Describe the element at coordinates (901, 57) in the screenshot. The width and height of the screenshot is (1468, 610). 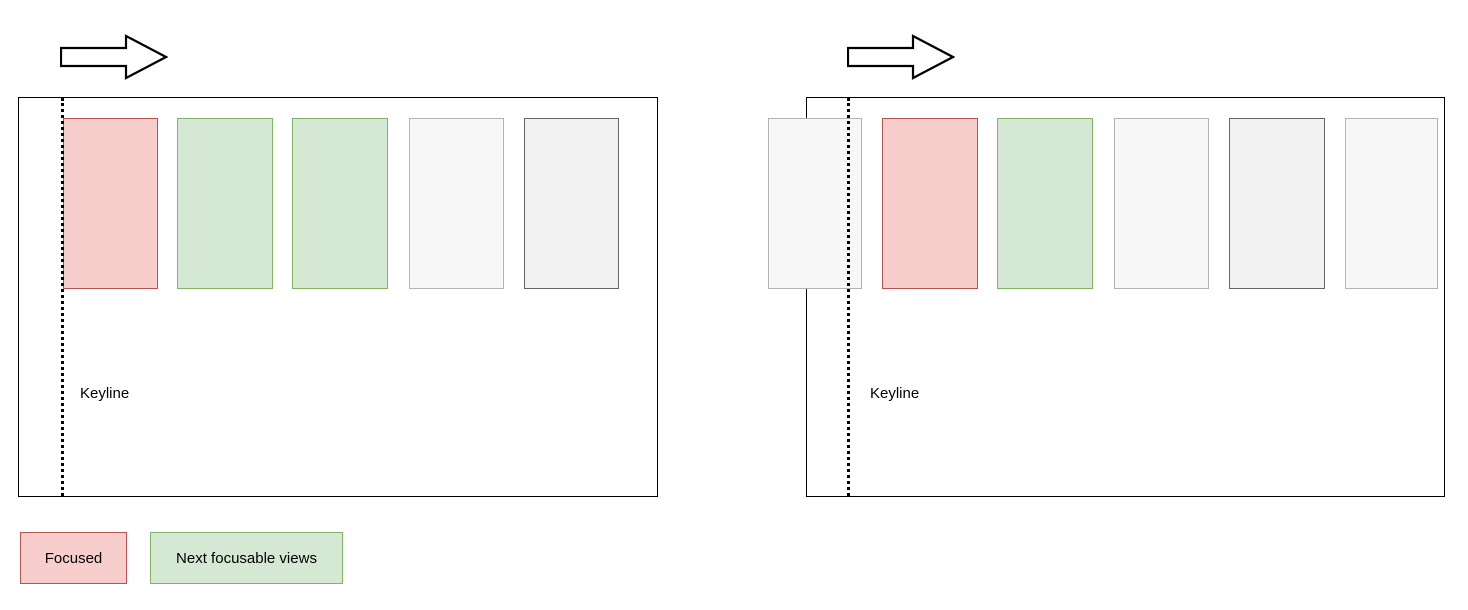
I see `scroll-direction-arrow-right` at that location.